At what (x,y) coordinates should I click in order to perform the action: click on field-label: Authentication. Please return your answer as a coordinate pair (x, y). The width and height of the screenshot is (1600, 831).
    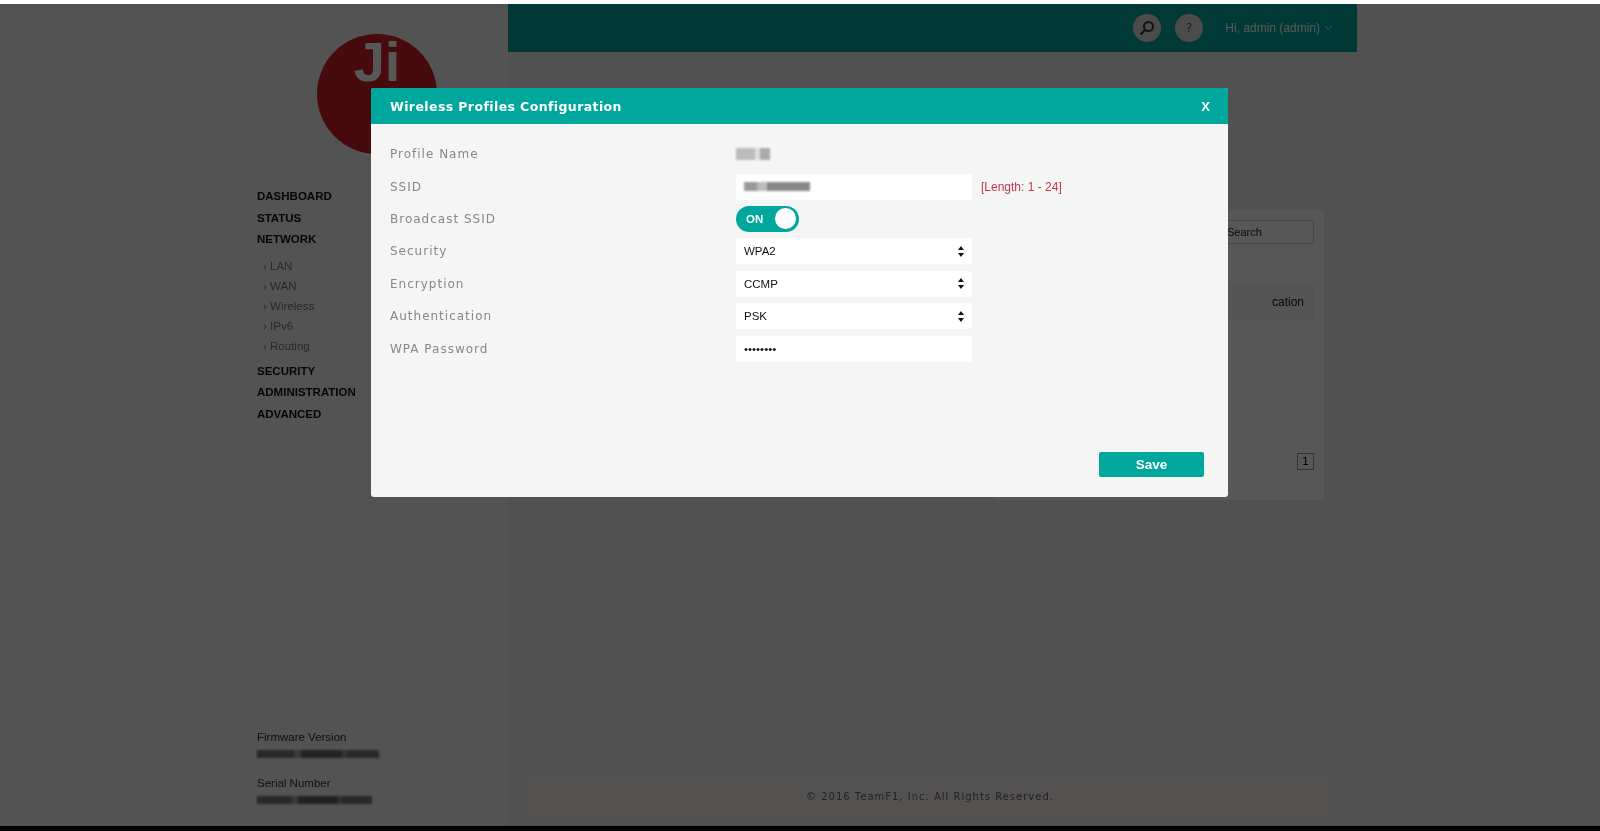
    Looking at the image, I should click on (442, 316).